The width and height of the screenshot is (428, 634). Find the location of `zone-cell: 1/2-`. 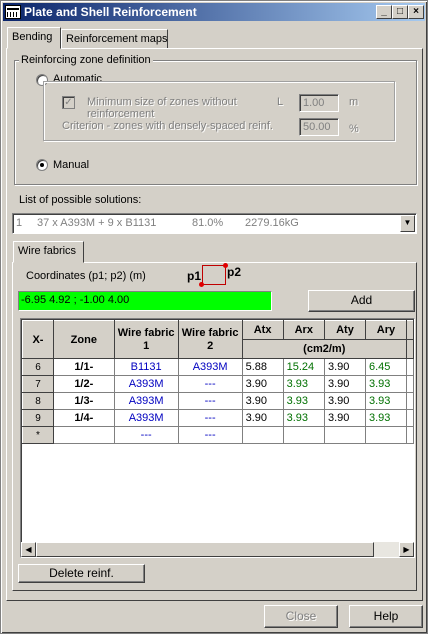

zone-cell: 1/2- is located at coordinates (83, 384).